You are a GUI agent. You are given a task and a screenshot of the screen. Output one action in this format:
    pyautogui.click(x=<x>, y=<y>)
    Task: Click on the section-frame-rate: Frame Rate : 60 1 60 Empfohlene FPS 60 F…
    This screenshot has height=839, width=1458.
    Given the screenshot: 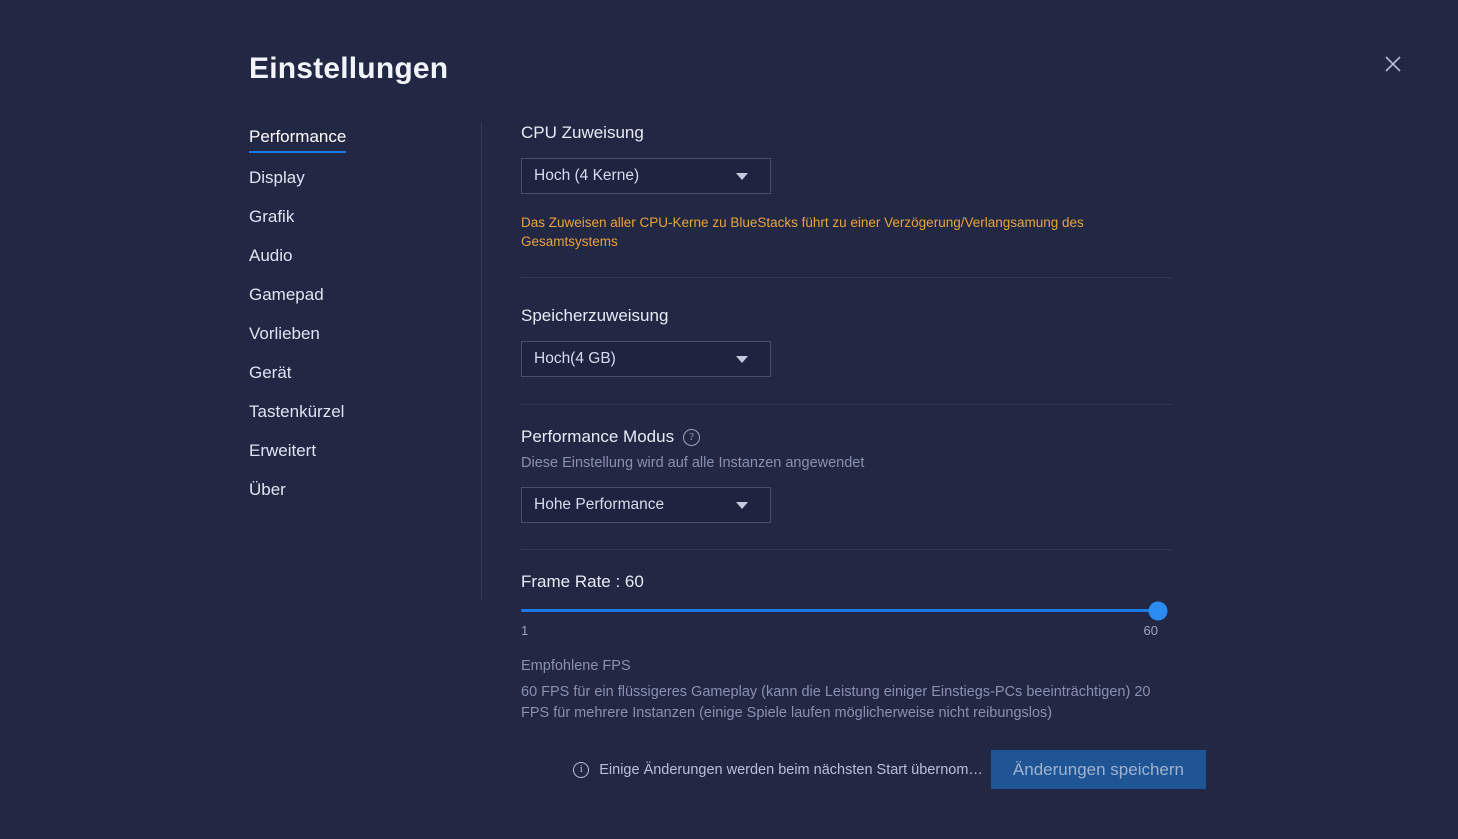 What is the action you would take?
    pyautogui.click(x=846, y=647)
    